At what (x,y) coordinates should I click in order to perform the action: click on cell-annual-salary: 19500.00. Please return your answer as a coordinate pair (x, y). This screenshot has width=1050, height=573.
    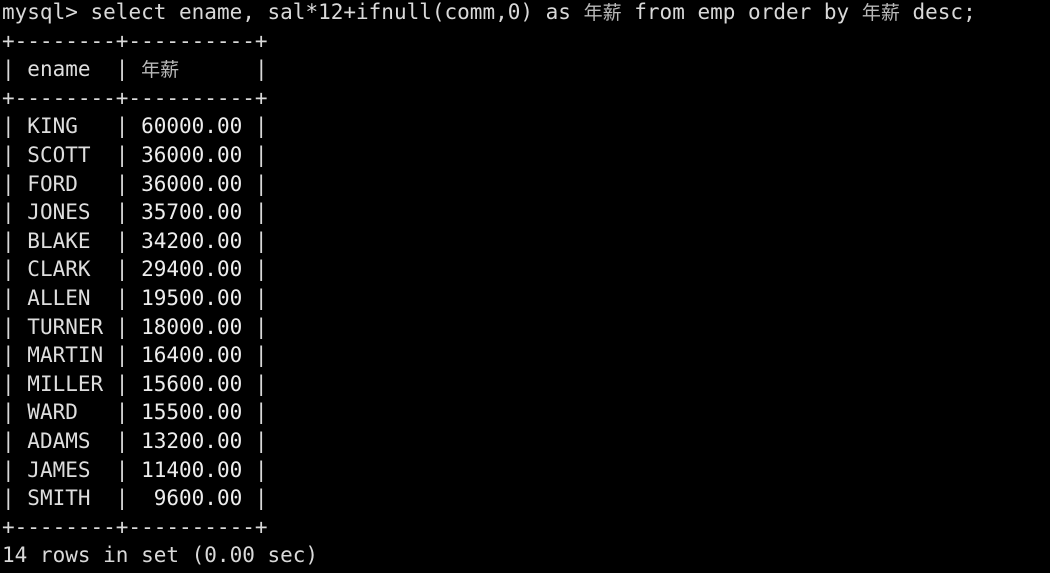
    Looking at the image, I should click on (192, 297).